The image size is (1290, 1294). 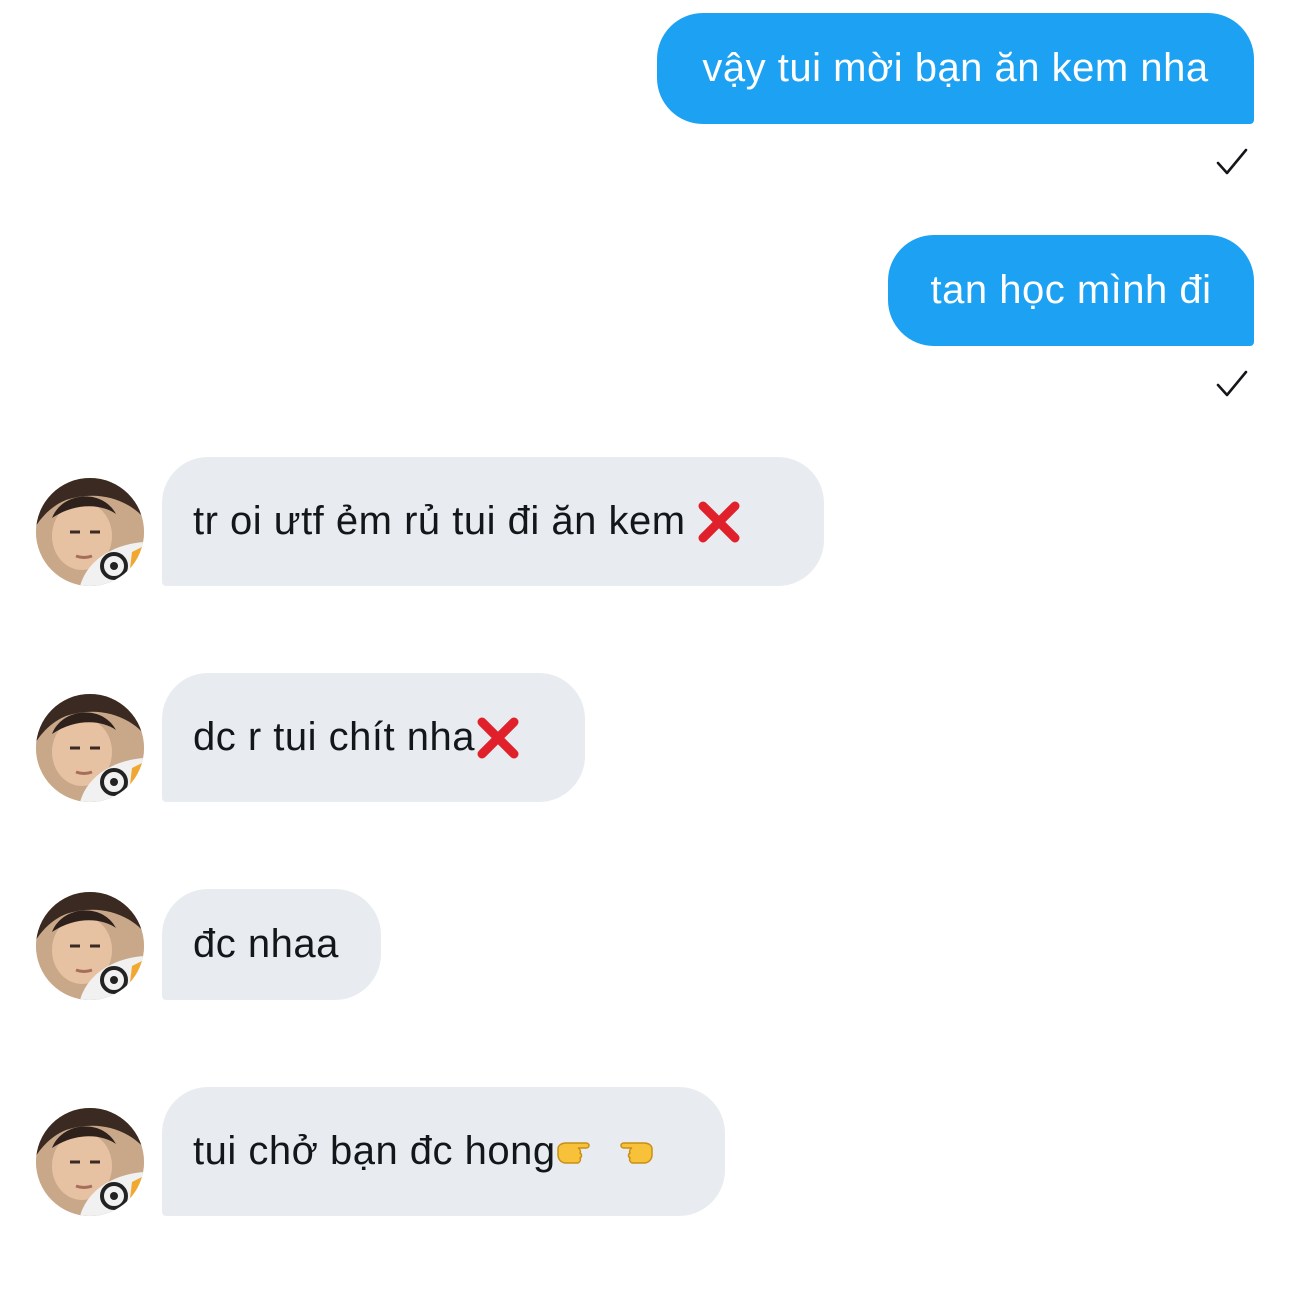 What do you see at coordinates (374, 1151) in the screenshot?
I see `message-text: tui chở bạn đc hong` at bounding box center [374, 1151].